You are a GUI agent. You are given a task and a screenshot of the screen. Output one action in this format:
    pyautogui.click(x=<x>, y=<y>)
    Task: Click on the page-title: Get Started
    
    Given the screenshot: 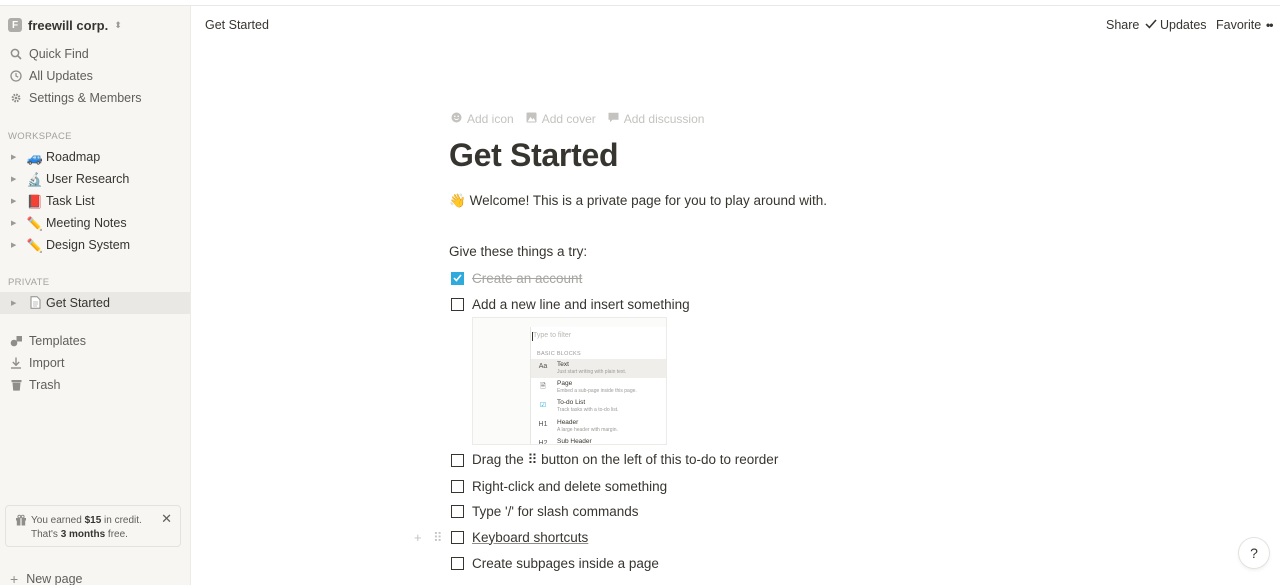 What is the action you would take?
    pyautogui.click(x=533, y=155)
    